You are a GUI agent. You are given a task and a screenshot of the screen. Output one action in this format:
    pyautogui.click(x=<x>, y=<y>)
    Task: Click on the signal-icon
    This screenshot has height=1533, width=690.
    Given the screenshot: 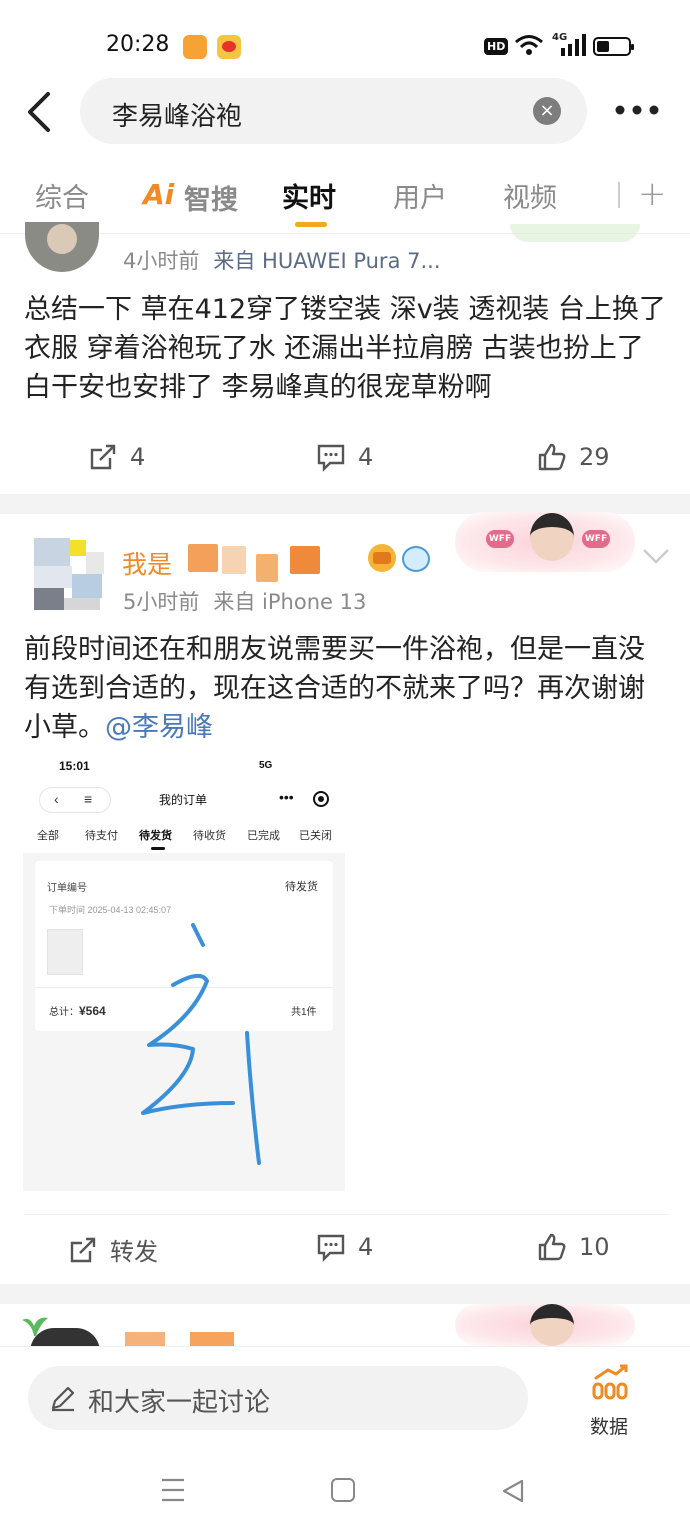 What is the action you would take?
    pyautogui.click(x=573, y=45)
    